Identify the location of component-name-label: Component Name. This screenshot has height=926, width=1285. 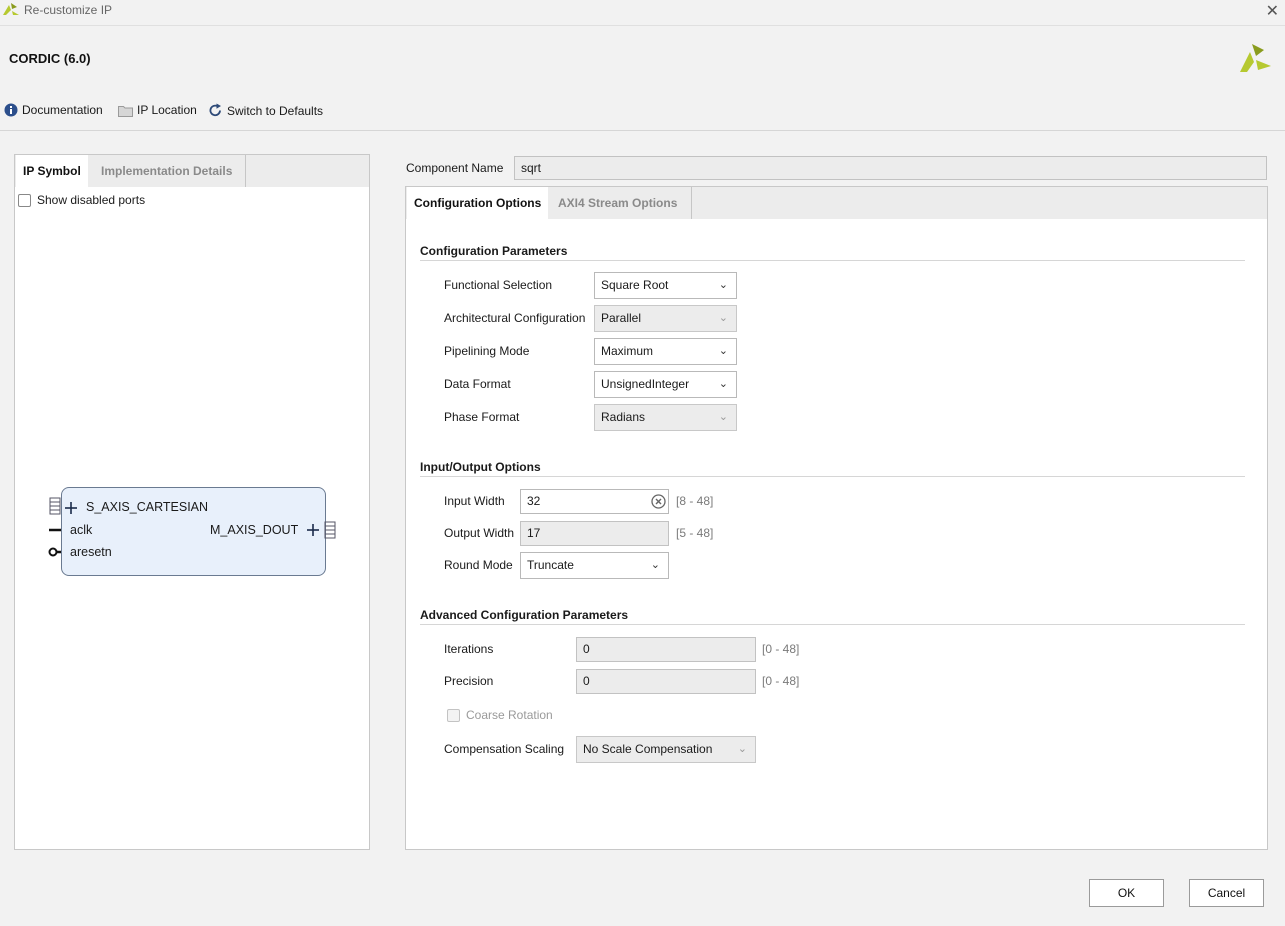
(455, 168).